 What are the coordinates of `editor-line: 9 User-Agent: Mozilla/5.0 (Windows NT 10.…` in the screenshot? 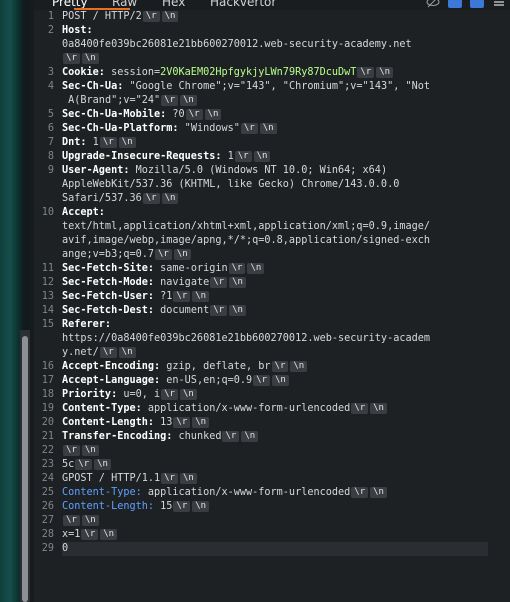 It's located at (261, 171).